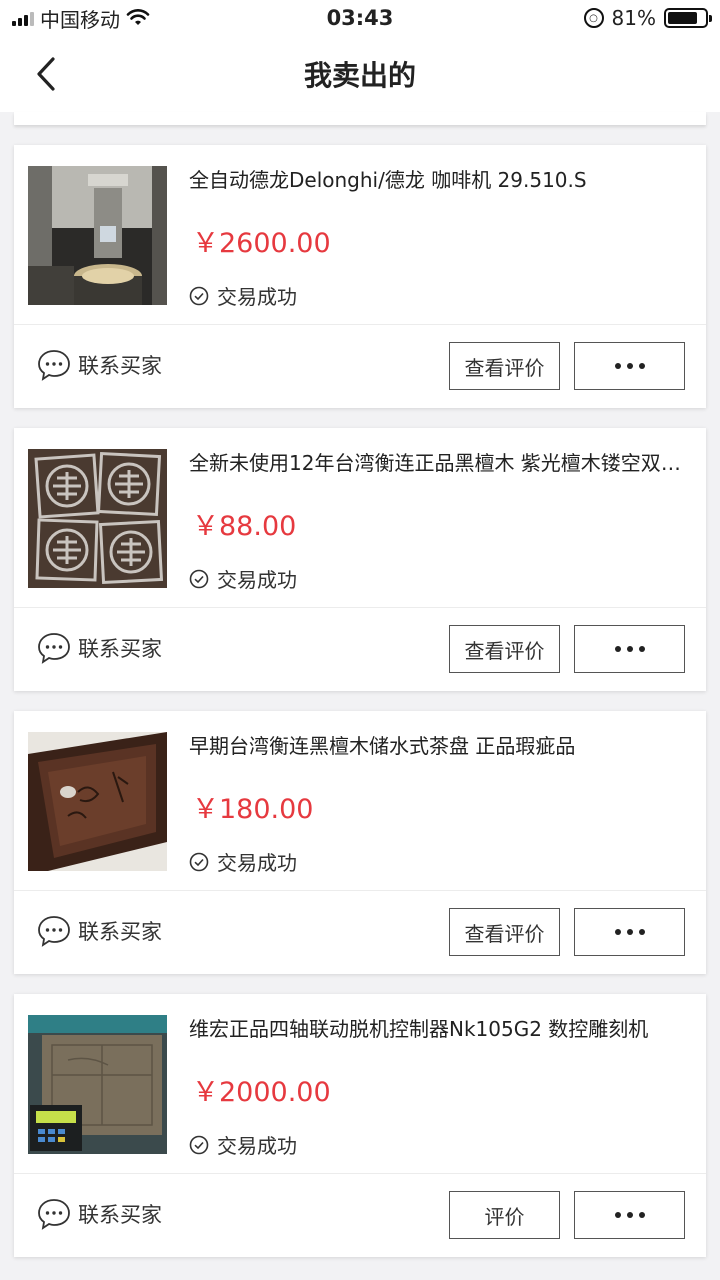 The image size is (720, 1280). Describe the element at coordinates (504, 1215) in the screenshot. I see `review-button: 评价` at that location.